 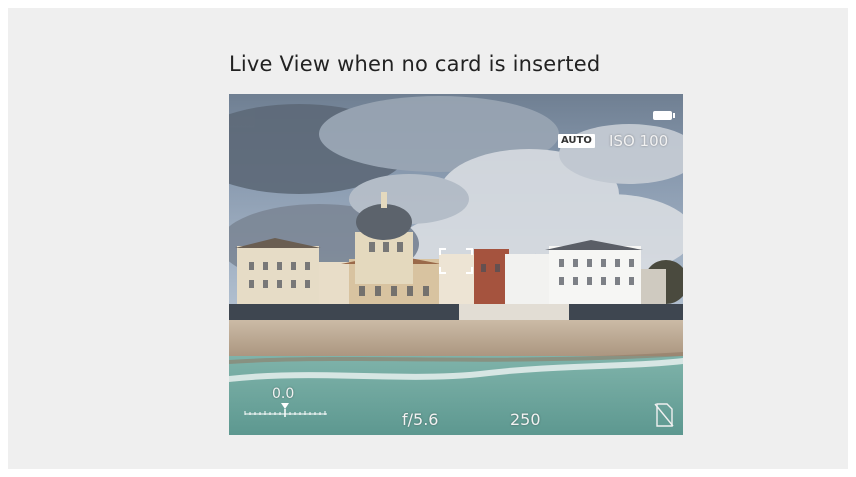 What do you see at coordinates (420, 419) in the screenshot?
I see `aperture-value: f/5.6` at bounding box center [420, 419].